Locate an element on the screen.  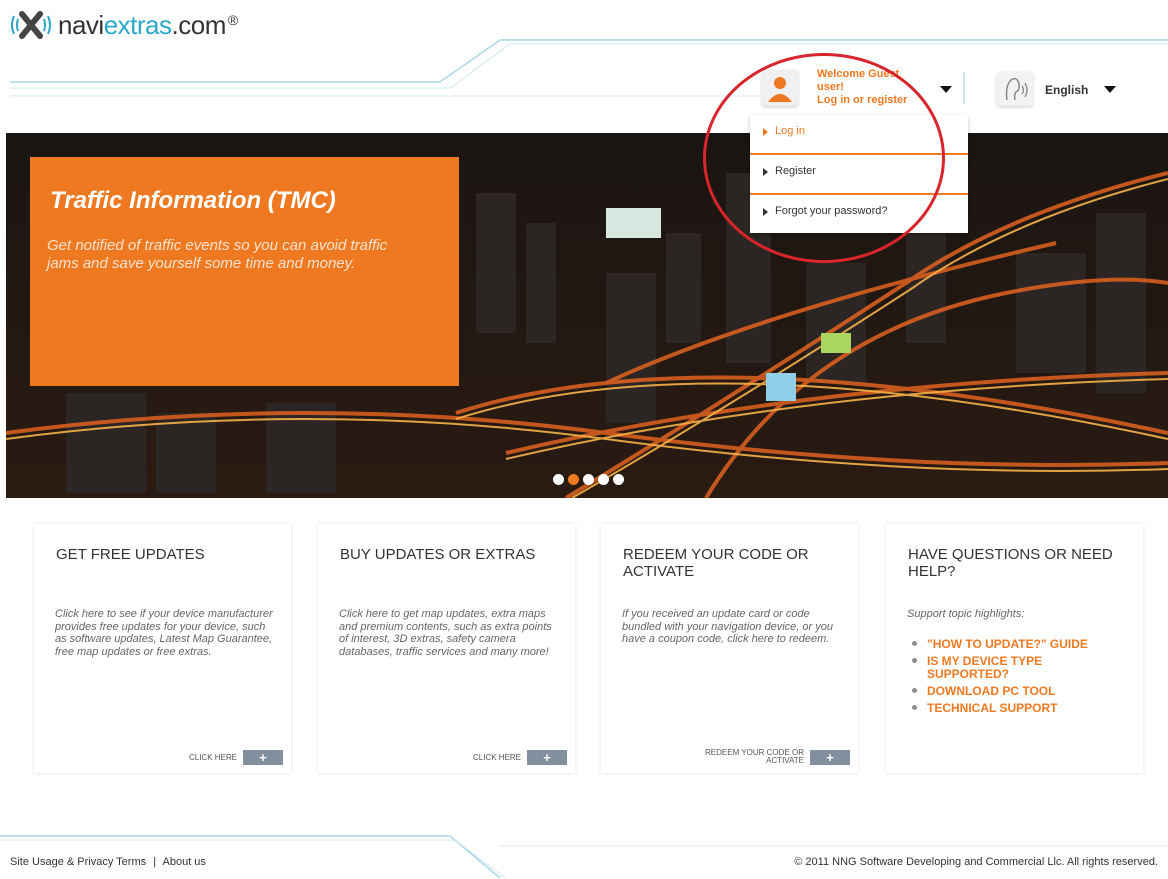
card-description: Support topic highlights: is located at coordinates (966, 614).